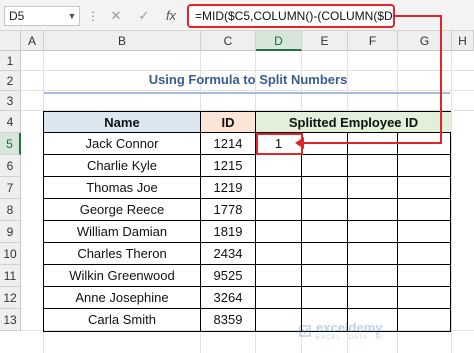  Describe the element at coordinates (10, 188) in the screenshot. I see `row-header-7: 7` at that location.